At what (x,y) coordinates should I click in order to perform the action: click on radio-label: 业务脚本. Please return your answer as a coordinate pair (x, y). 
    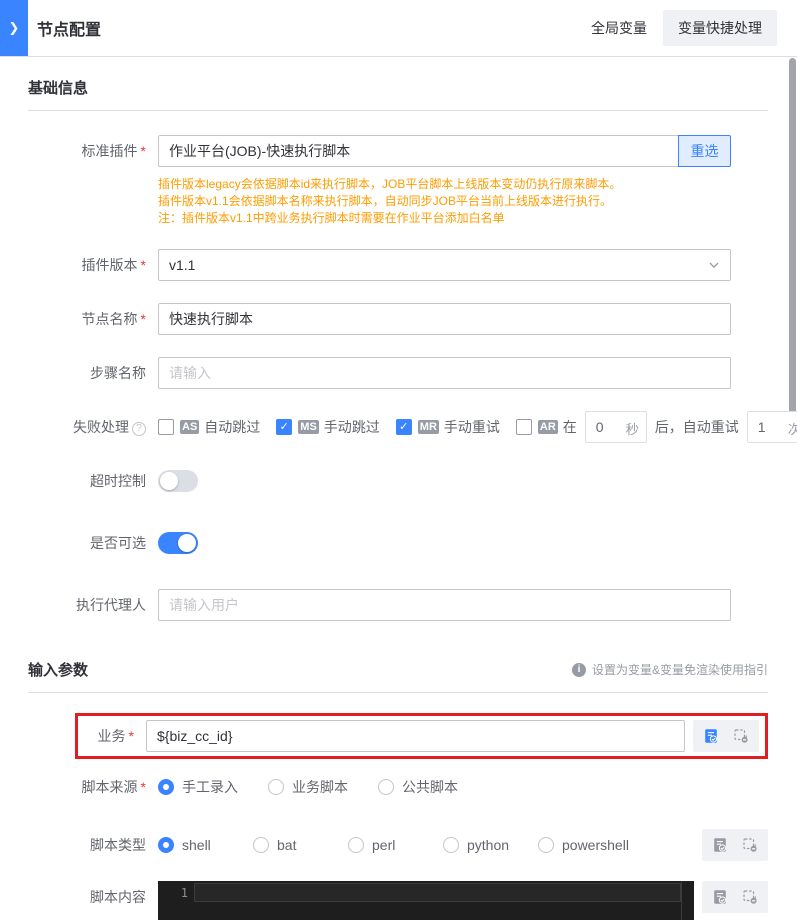
    Looking at the image, I should click on (320, 787).